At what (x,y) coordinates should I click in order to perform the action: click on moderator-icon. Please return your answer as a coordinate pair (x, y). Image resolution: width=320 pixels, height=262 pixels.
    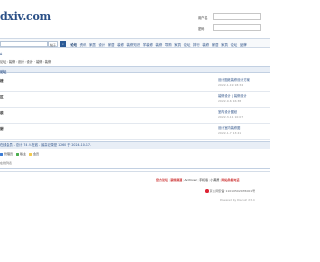
    Looking at the image, I should click on (18, 154).